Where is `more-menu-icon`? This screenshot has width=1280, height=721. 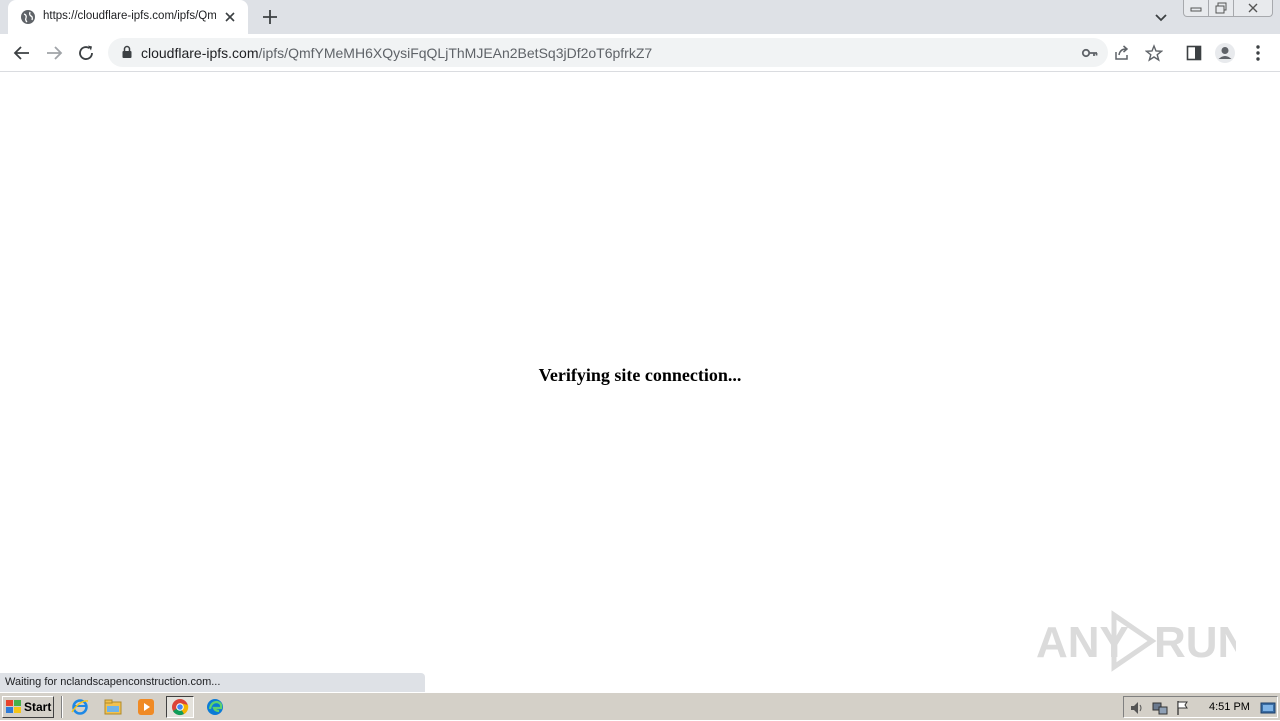
more-menu-icon is located at coordinates (1258, 53).